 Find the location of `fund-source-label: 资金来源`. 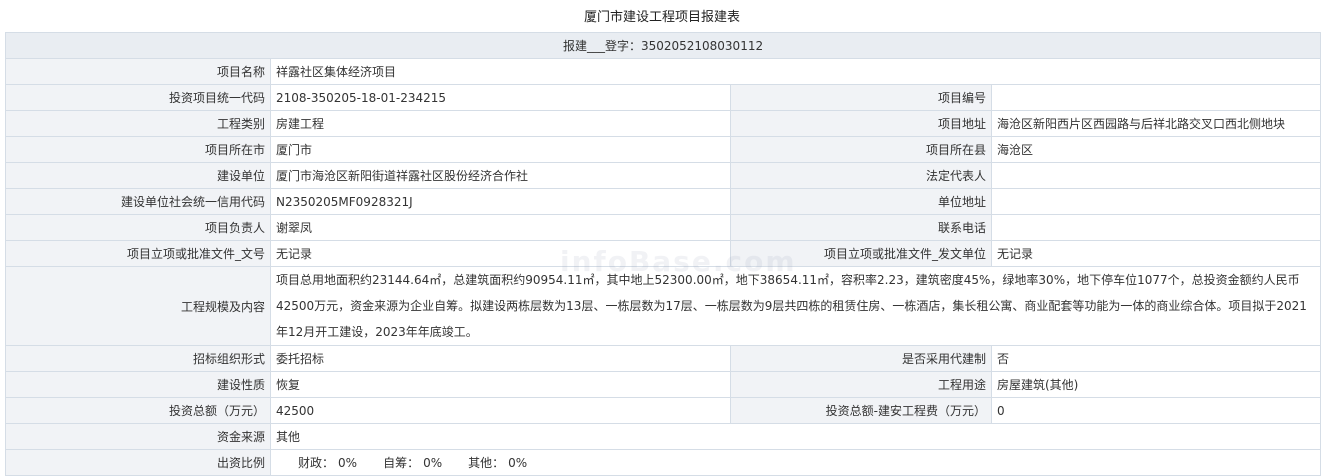

fund-source-label: 资金来源 is located at coordinates (138, 436).